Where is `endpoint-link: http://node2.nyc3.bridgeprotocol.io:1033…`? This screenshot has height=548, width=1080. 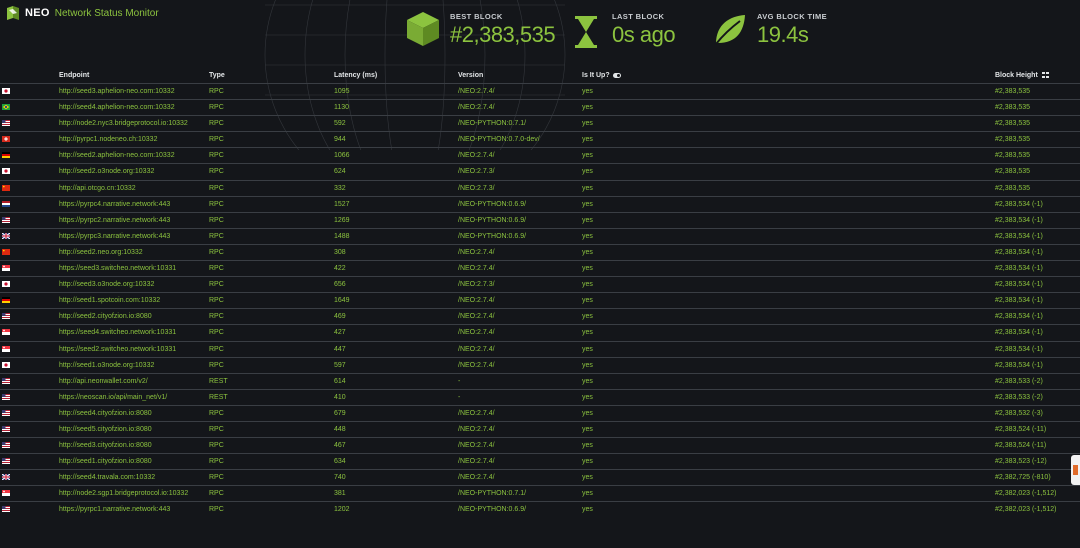 endpoint-link: http://node2.nyc3.bridgeprotocol.io:1033… is located at coordinates (123, 123).